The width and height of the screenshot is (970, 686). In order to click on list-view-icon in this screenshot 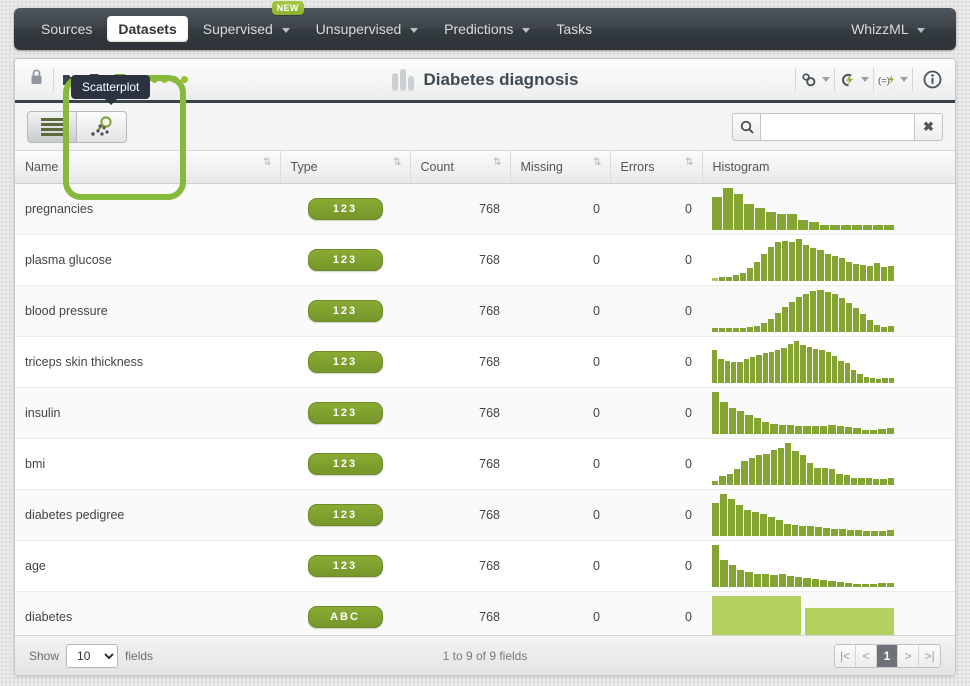, I will do `click(52, 126)`.